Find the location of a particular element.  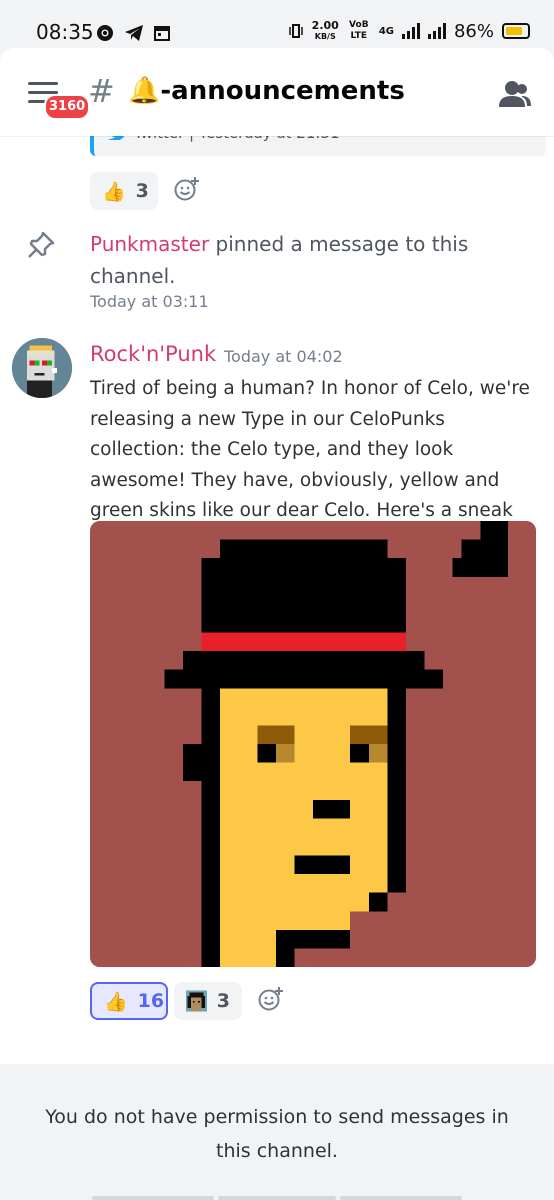

system-message-time: Today at 03:11 is located at coordinates (149, 301).